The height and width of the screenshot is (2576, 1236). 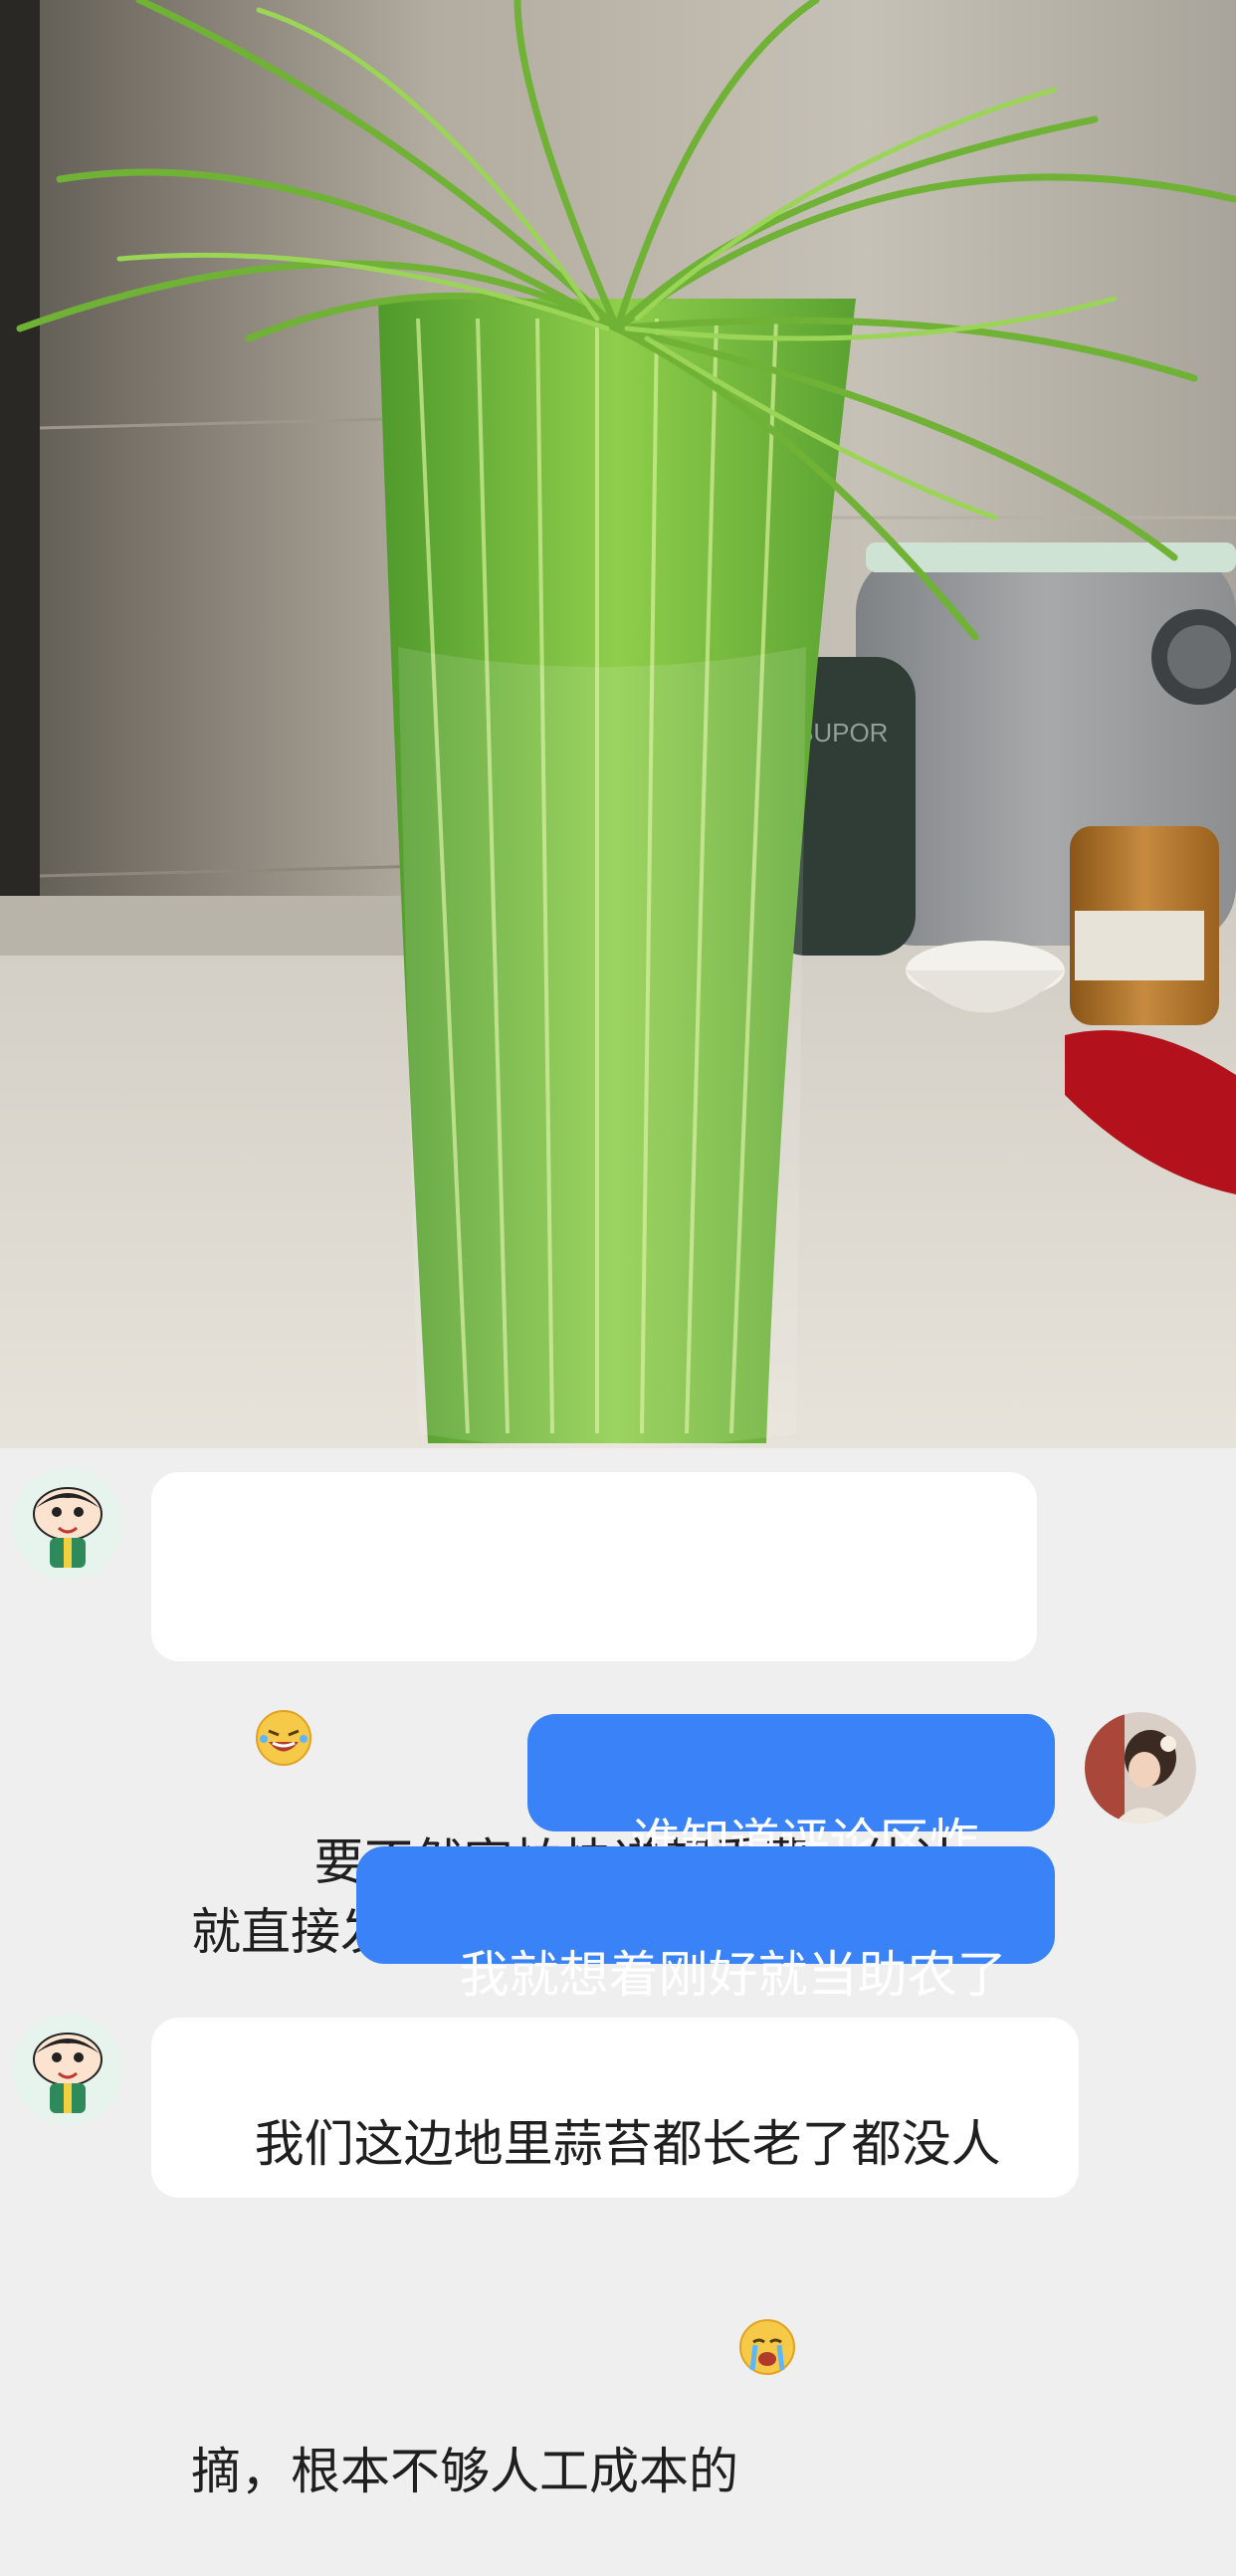 I want to click on laughing-crying-emoji-icon, so click(x=283, y=1668).